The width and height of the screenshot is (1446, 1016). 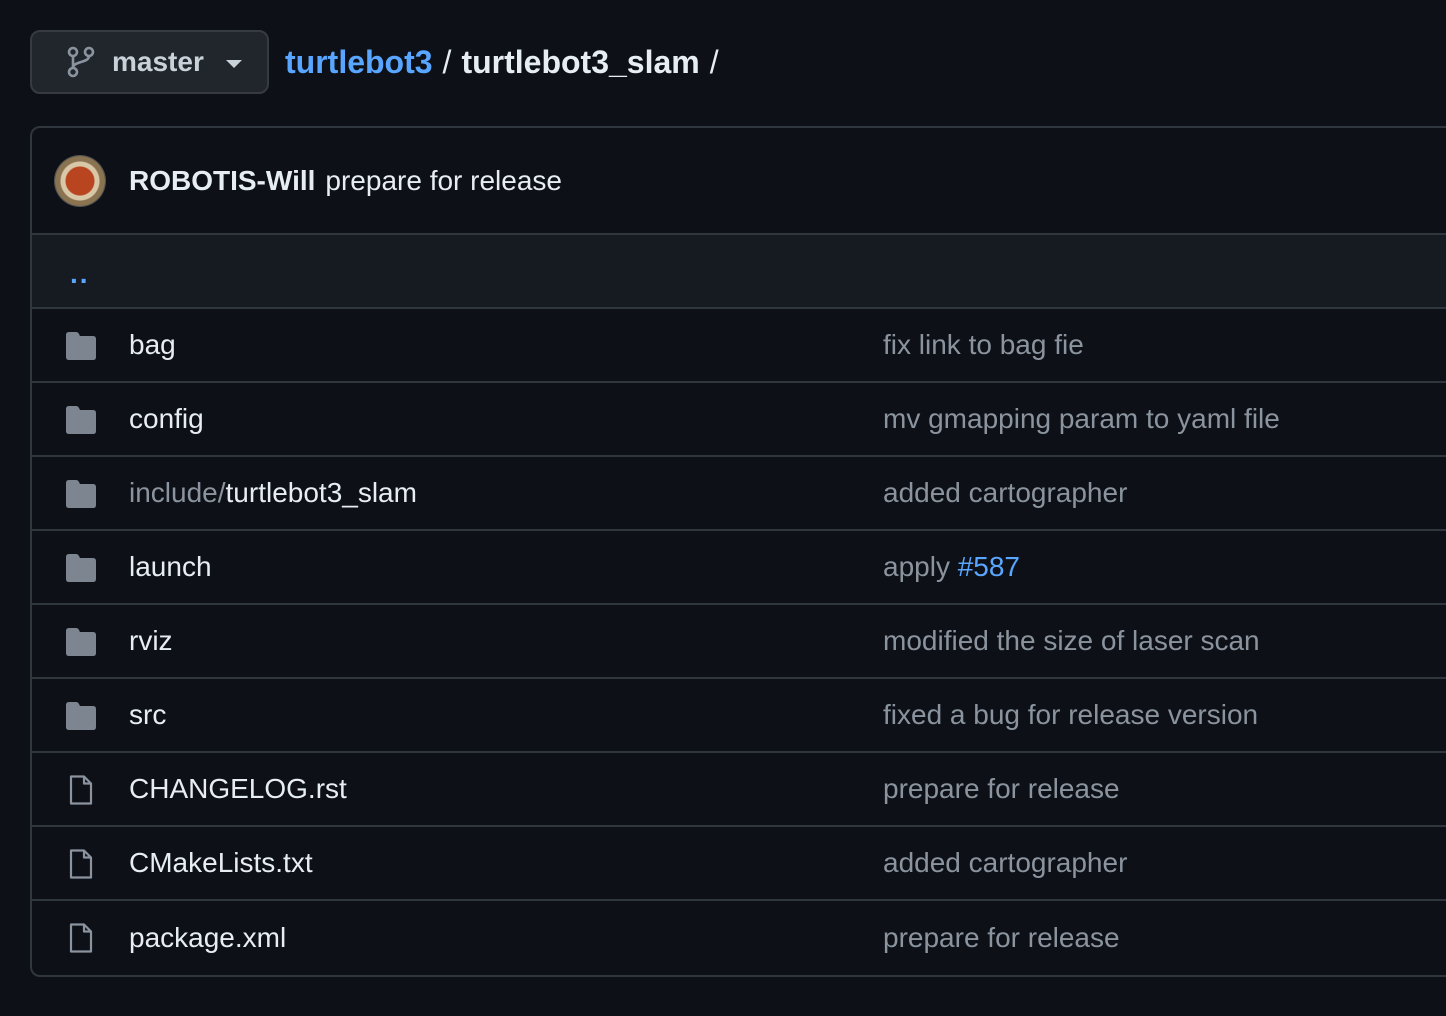 I want to click on file-name-text: config, so click(x=166, y=418).